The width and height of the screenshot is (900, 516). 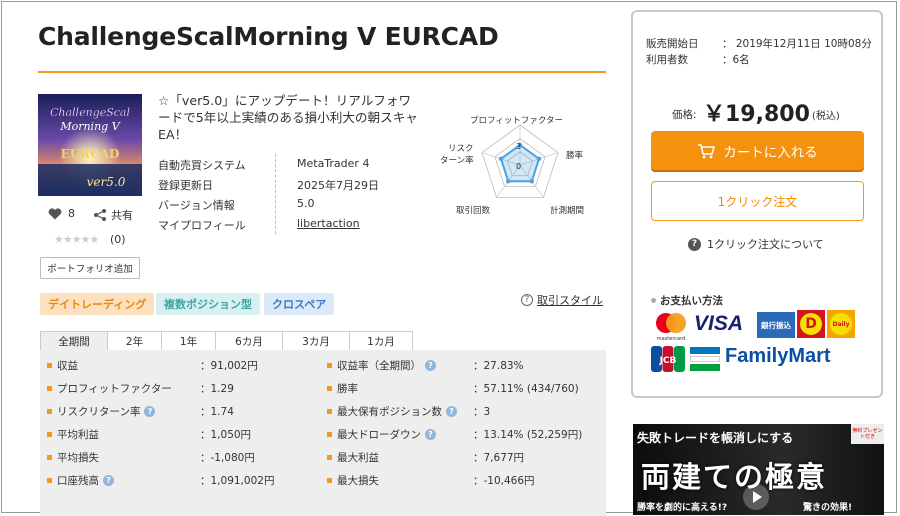 I want to click on jcb-text: JCB, so click(x=668, y=361).